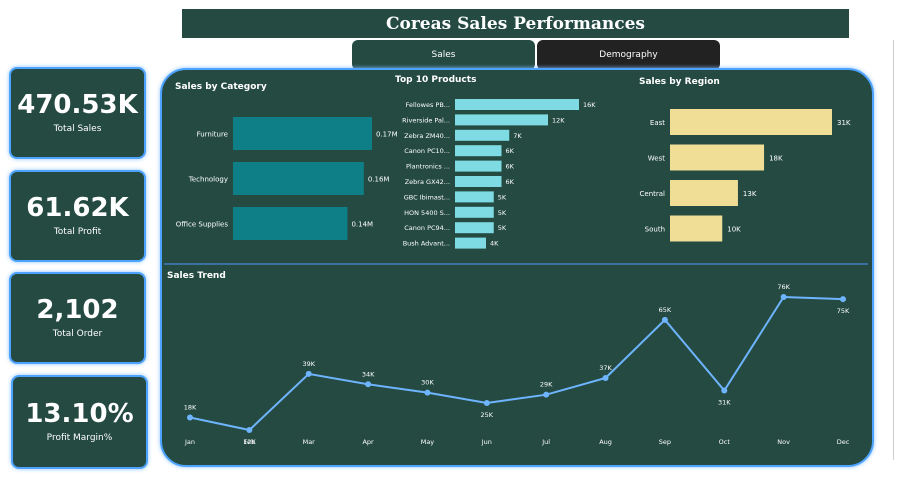 The width and height of the screenshot is (903, 477). Describe the element at coordinates (212, 135) in the screenshot. I see `category-label: Furniture` at that location.